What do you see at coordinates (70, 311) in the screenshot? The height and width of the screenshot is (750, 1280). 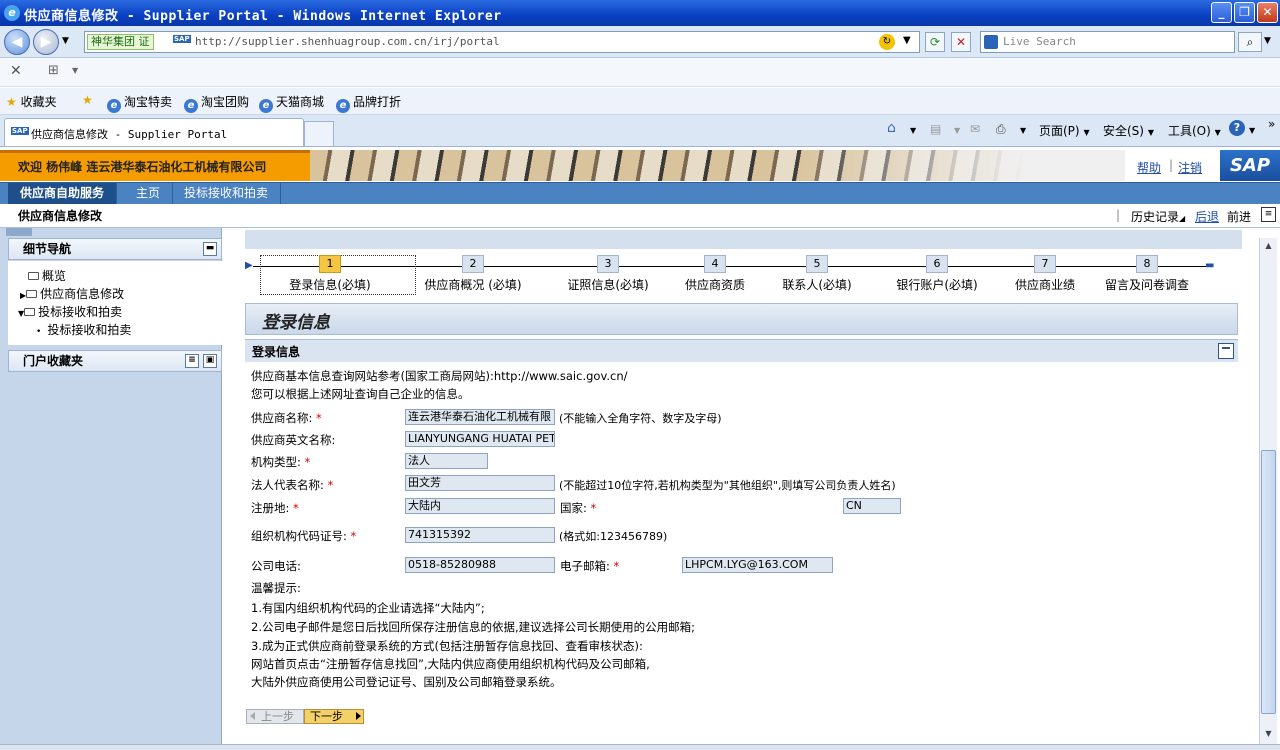 I see `nav-item-bidding: ▼ 投标接收和拍卖` at bounding box center [70, 311].